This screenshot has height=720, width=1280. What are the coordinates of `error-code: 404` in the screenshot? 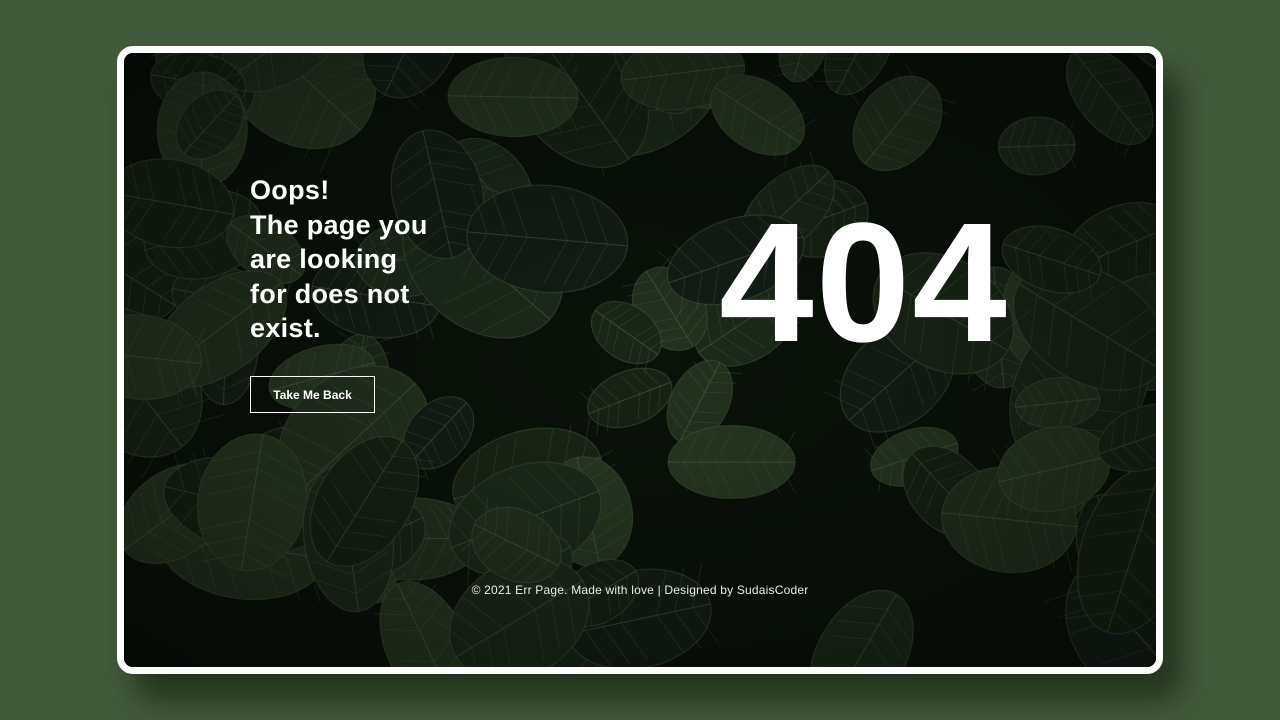 It's located at (864, 283).